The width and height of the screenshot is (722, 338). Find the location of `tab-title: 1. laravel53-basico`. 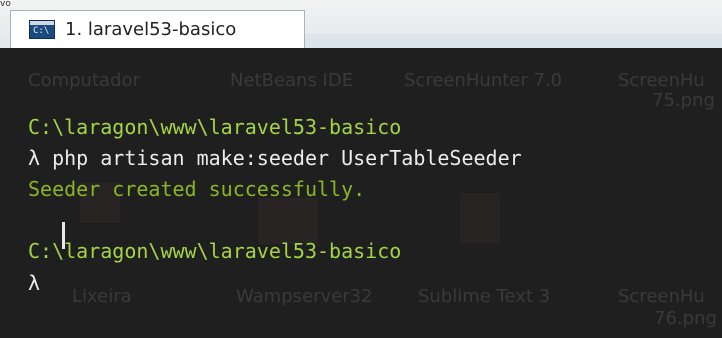

tab-title: 1. laravel53-basico is located at coordinates (151, 29).